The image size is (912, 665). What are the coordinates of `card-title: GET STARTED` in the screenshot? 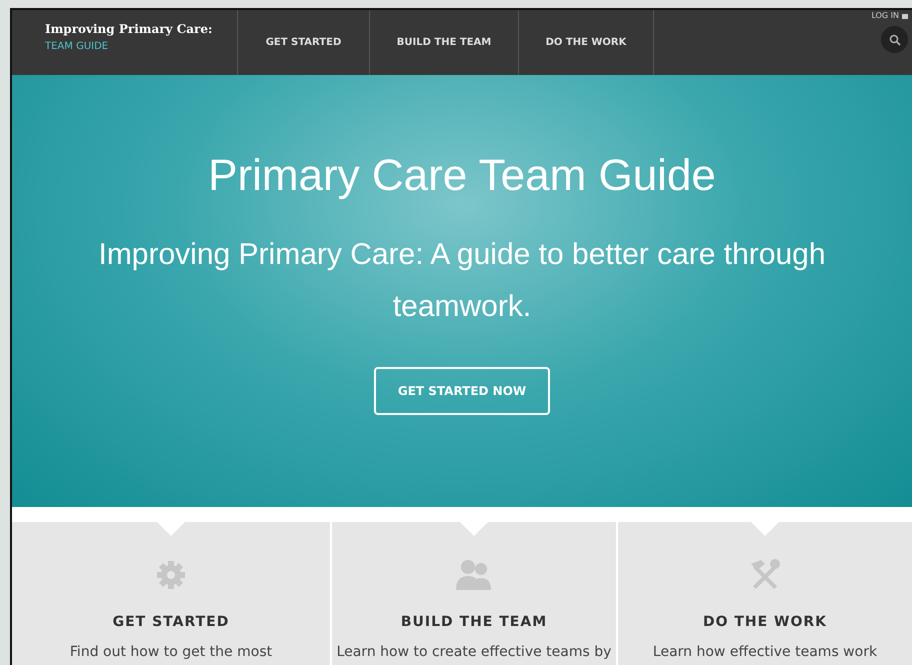 It's located at (171, 622).